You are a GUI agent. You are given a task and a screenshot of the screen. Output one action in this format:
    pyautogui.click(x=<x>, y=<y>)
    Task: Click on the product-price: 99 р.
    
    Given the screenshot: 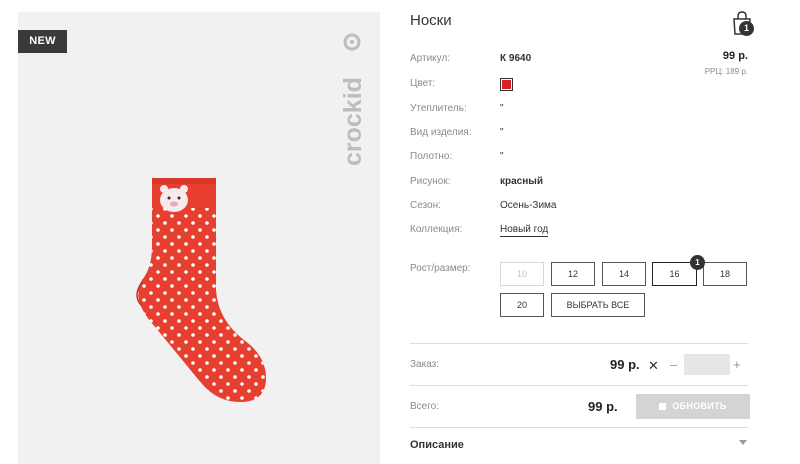 What is the action you would take?
    pyautogui.click(x=735, y=56)
    